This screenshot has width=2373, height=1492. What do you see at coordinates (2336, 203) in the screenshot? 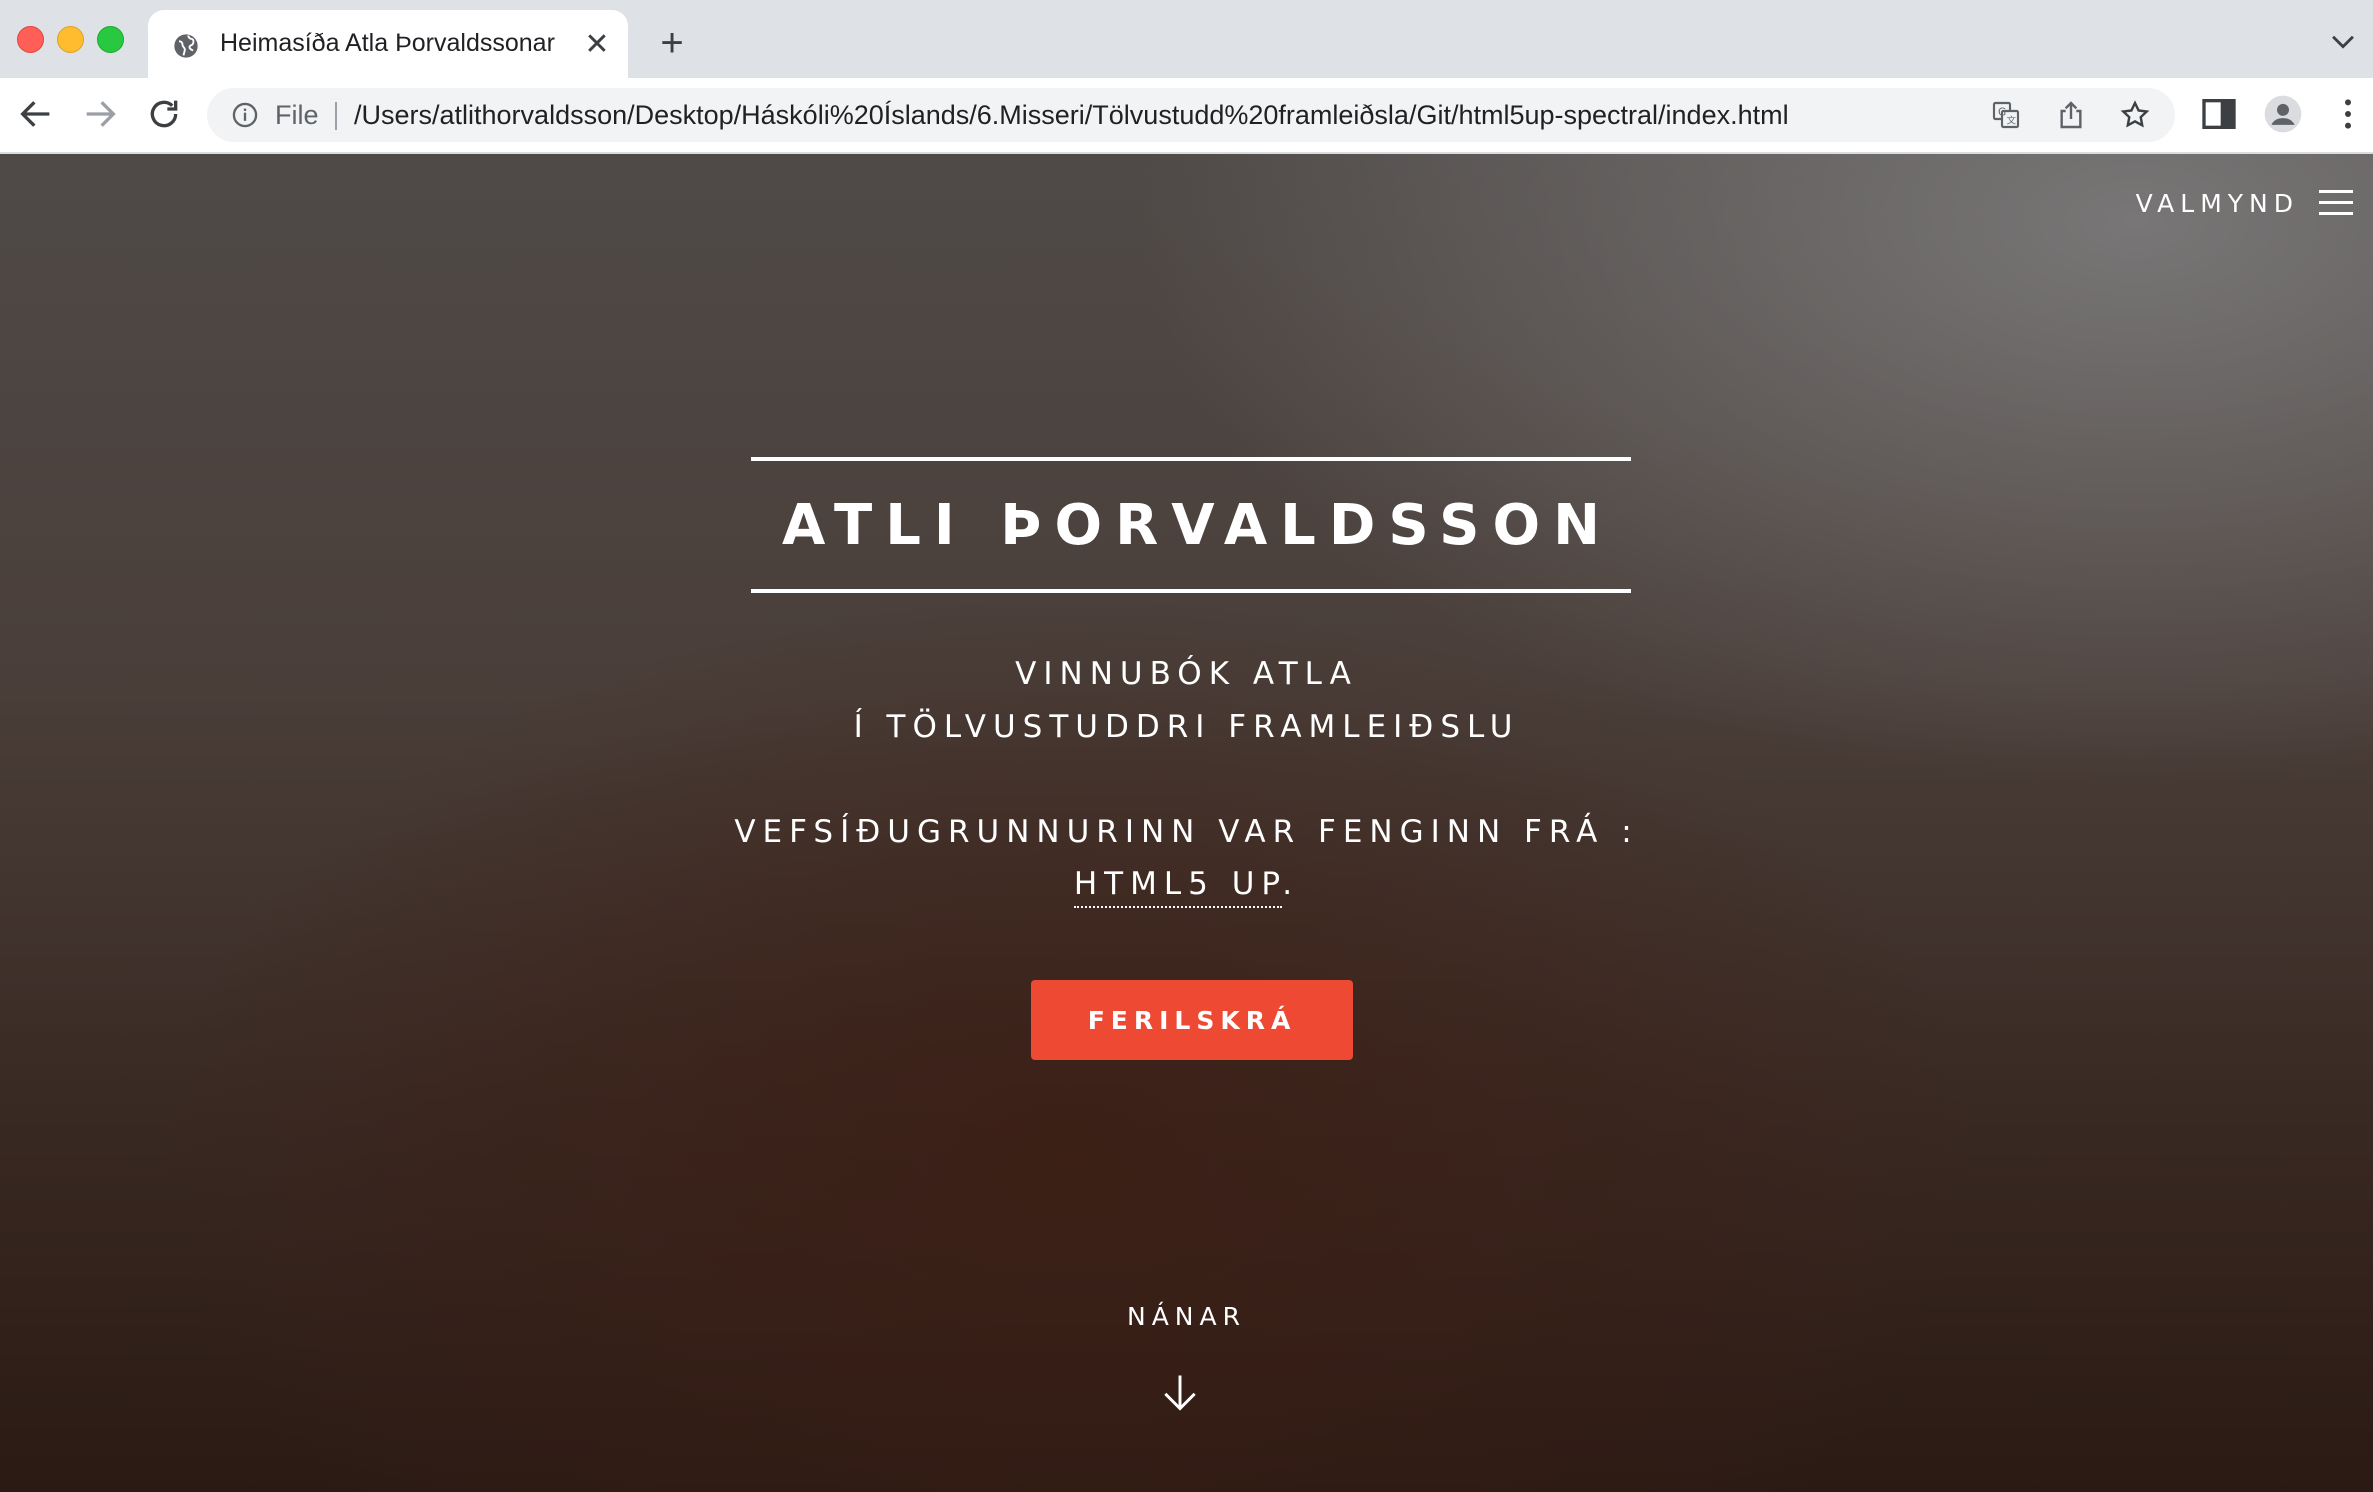
I see `hamburger-icon` at bounding box center [2336, 203].